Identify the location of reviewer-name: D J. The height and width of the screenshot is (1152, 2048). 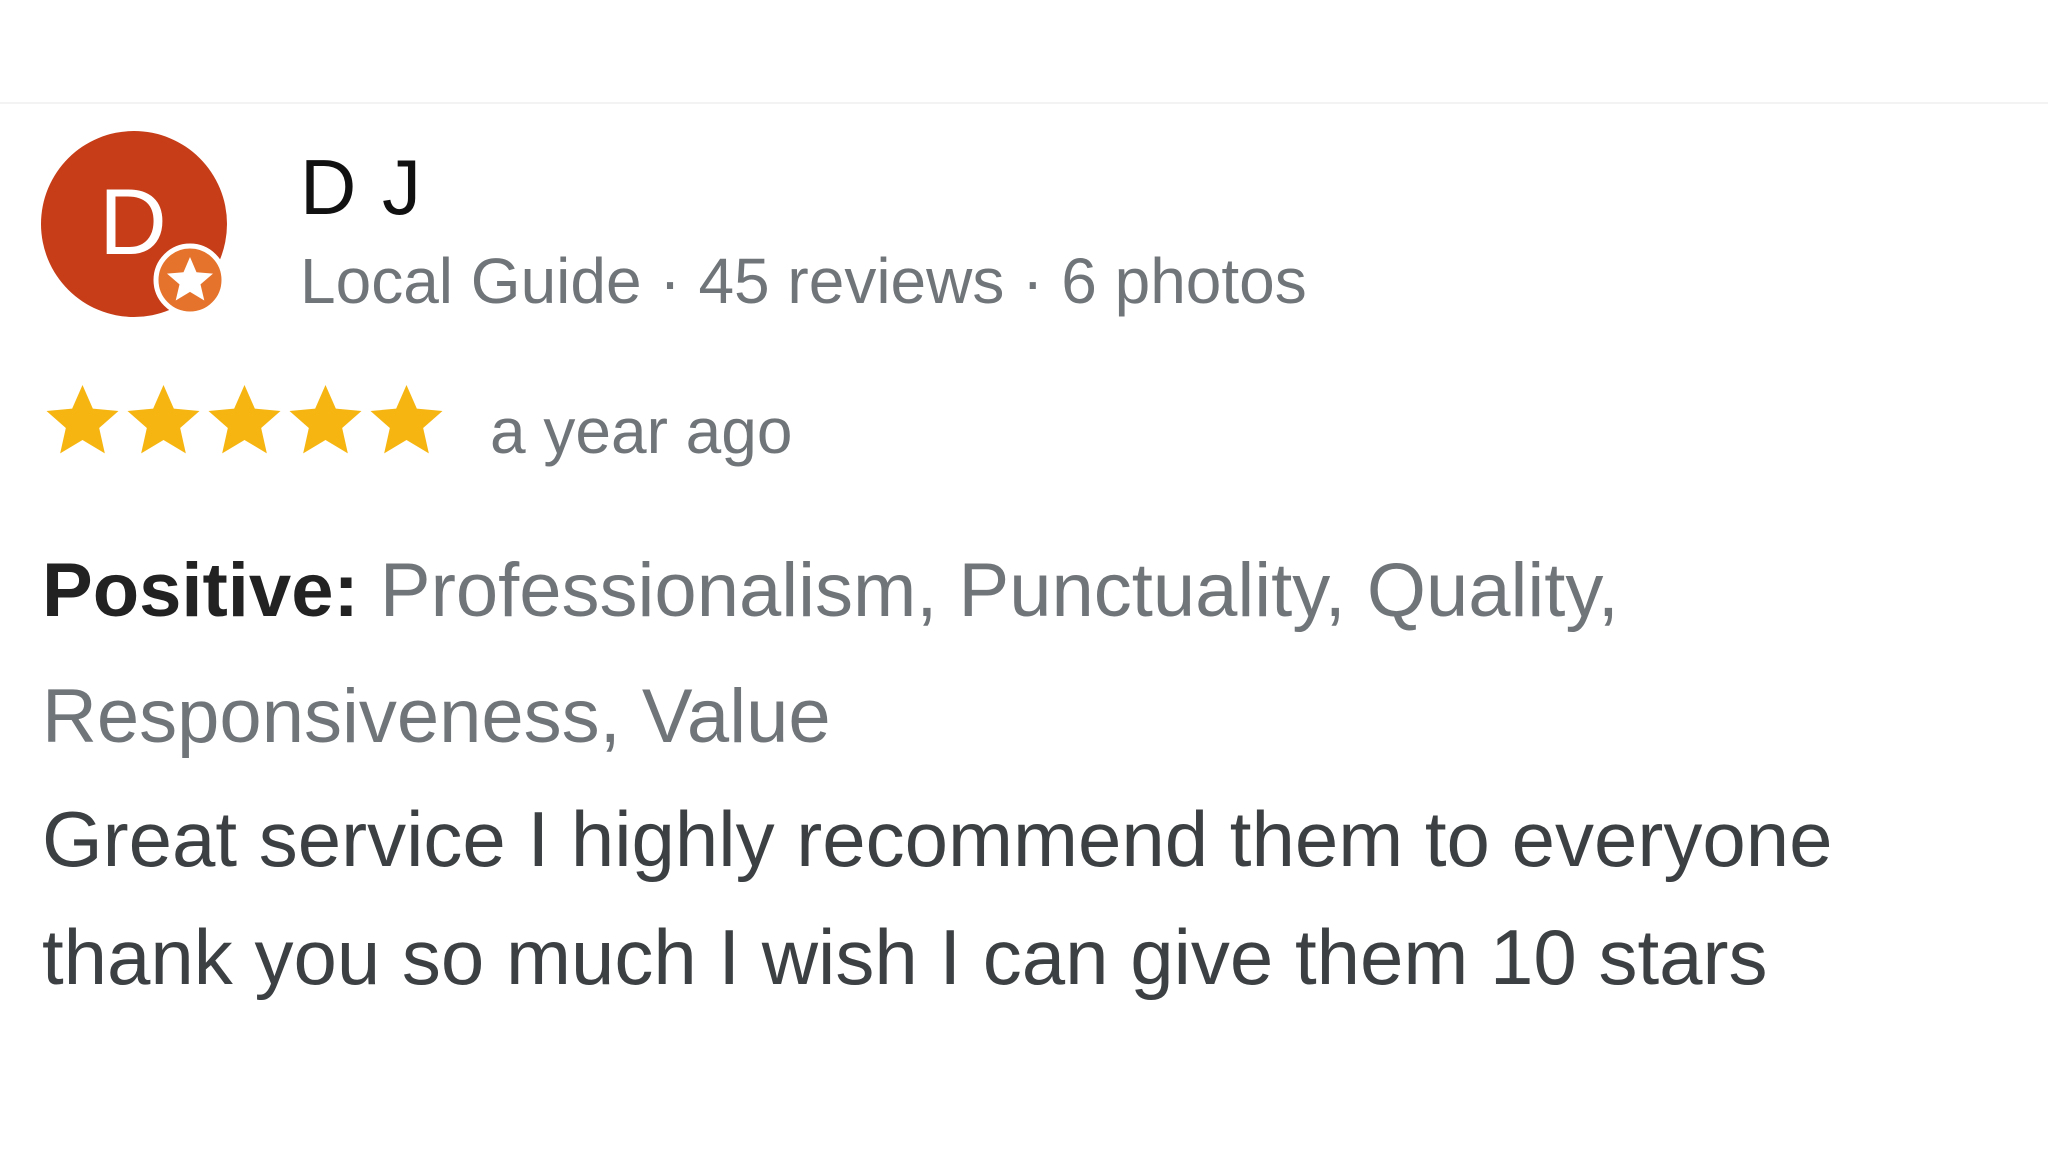
(361, 187).